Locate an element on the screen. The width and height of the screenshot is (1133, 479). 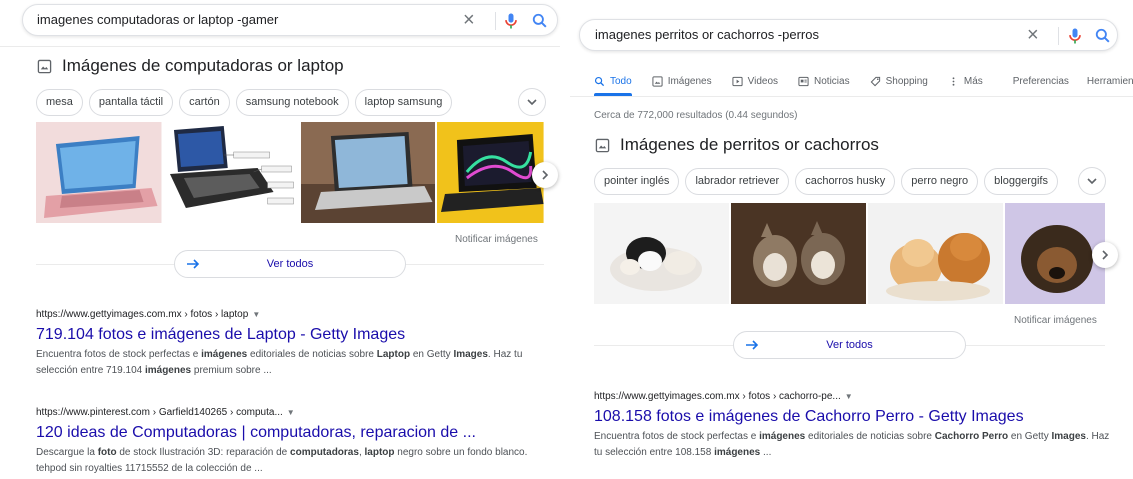
image-carousel is located at coordinates (849, 253).